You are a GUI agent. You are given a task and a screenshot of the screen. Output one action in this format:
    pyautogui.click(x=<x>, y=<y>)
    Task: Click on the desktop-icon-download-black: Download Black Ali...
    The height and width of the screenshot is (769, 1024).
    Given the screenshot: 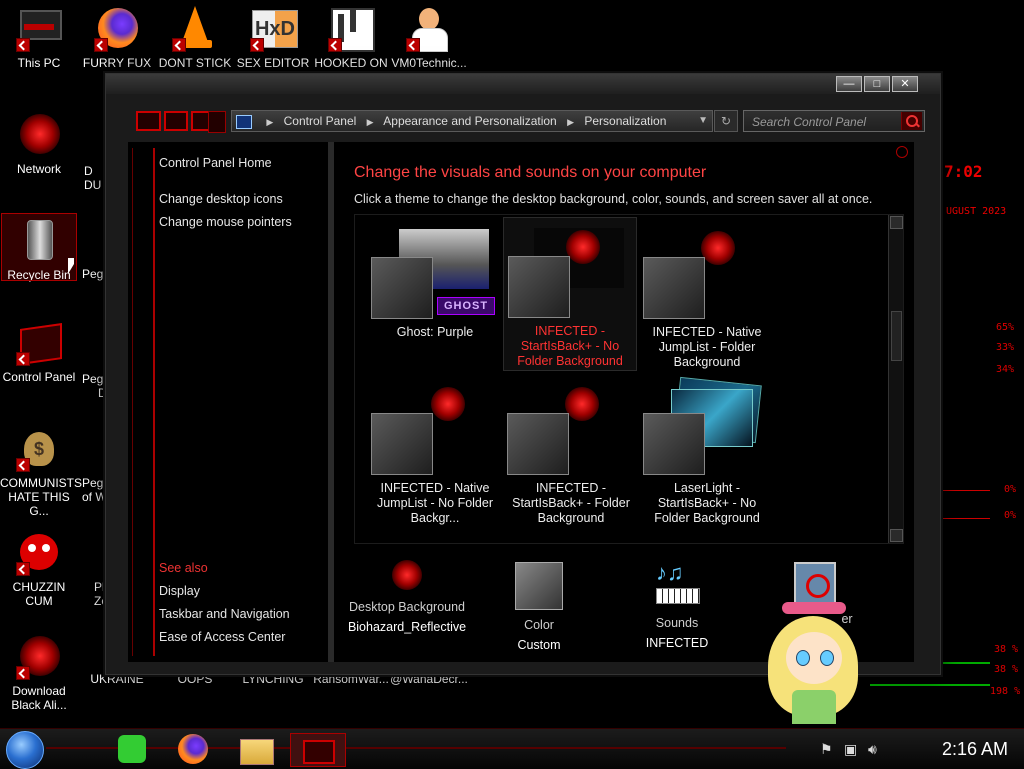 What is the action you would take?
    pyautogui.click(x=39, y=673)
    